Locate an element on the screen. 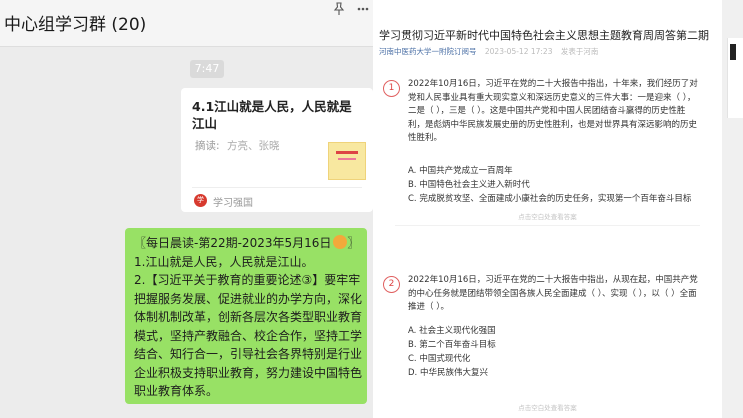  card-source: 学习强国 is located at coordinates (233, 203).